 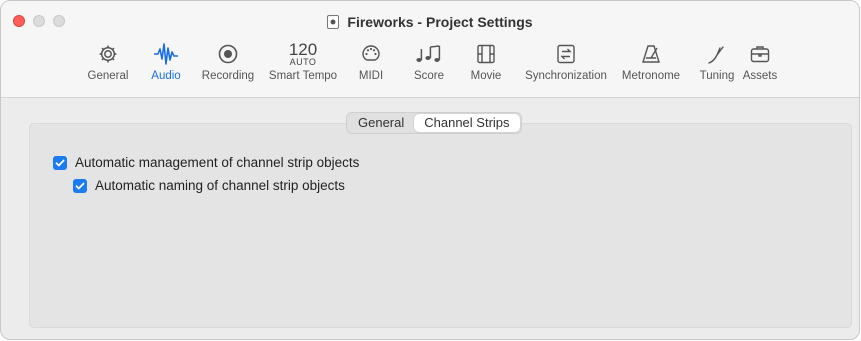 What do you see at coordinates (566, 76) in the screenshot?
I see `tab-label: Synchronization` at bounding box center [566, 76].